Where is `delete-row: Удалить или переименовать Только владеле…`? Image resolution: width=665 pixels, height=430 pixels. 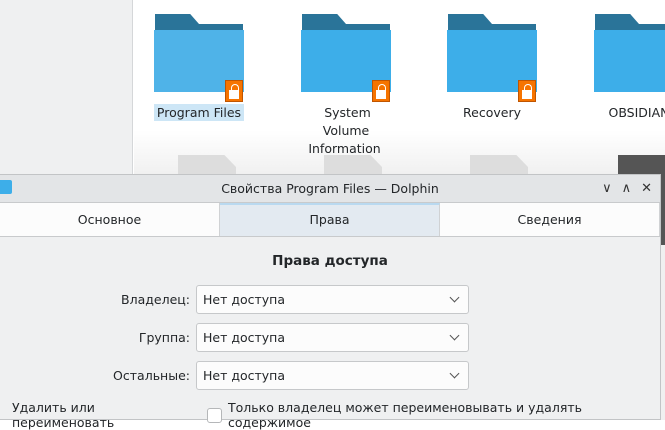
delete-row: Удалить или переименовать Только владеле… is located at coordinates (336, 415).